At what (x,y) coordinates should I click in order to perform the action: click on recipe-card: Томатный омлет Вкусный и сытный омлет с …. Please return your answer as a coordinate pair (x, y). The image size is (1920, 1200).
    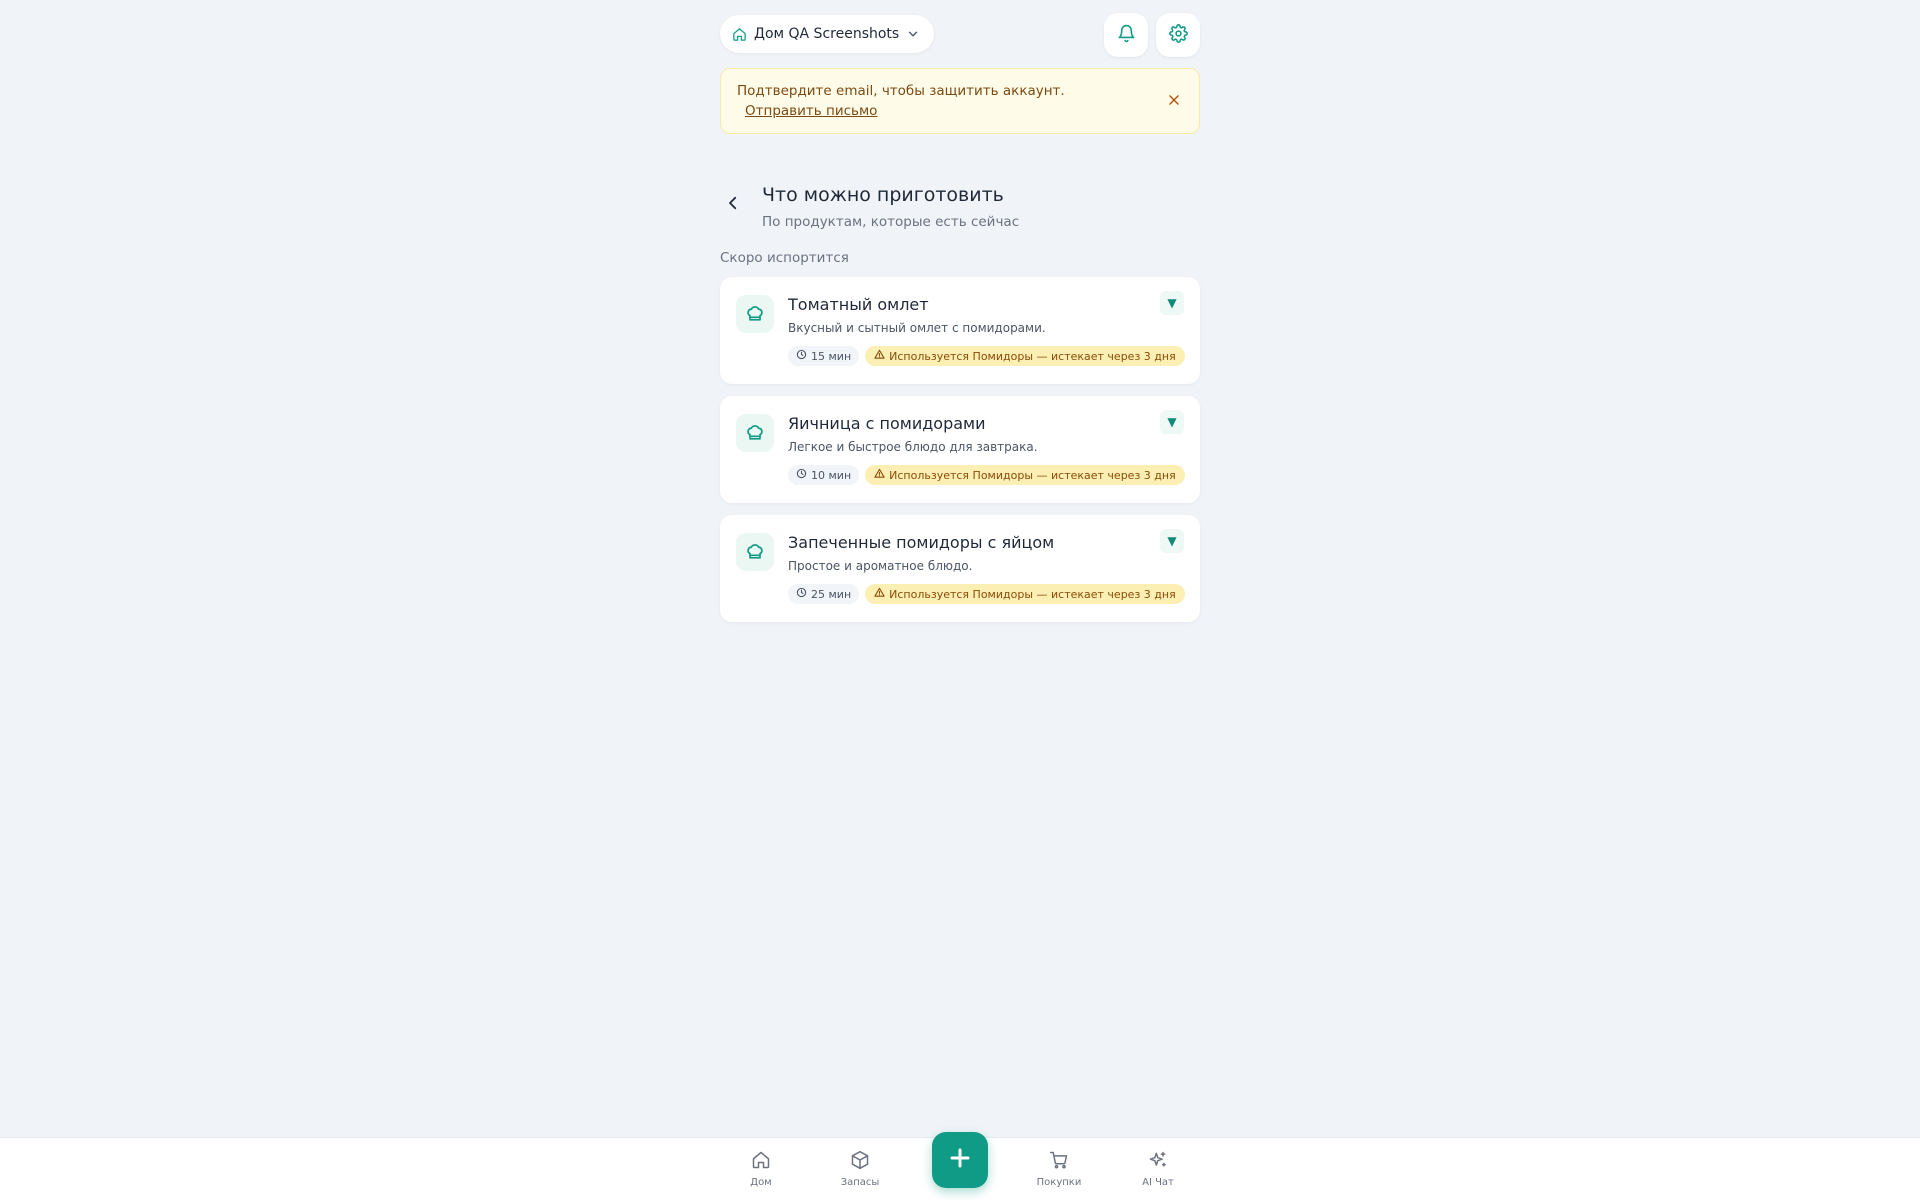
    Looking at the image, I should click on (960, 330).